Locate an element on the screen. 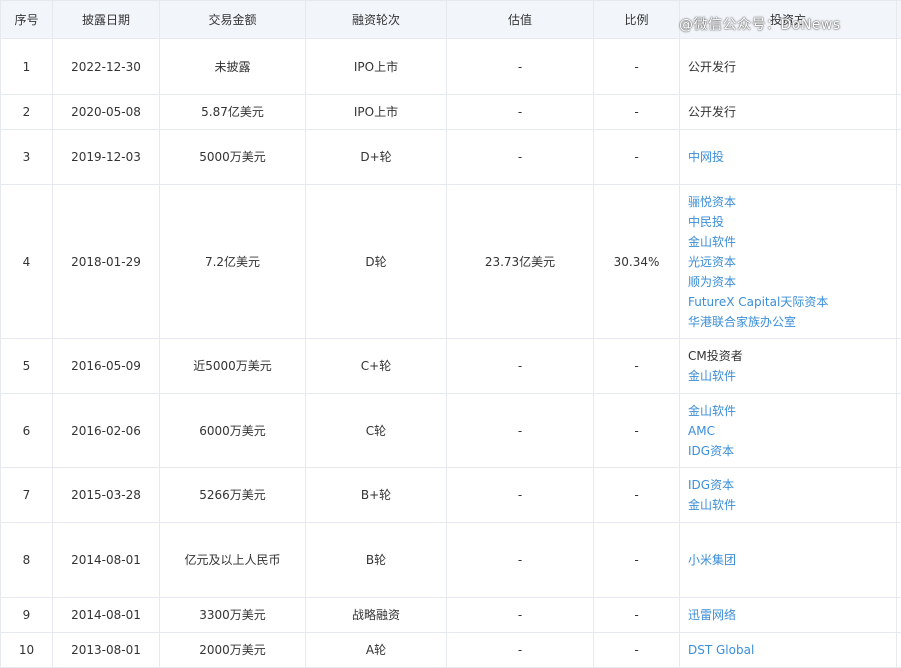 This screenshot has height=668, width=901. row-amount: 未披露 is located at coordinates (232, 66).